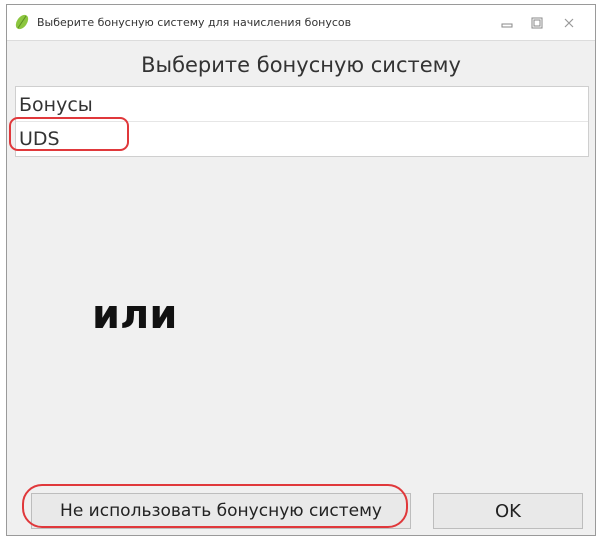 This screenshot has width=603, height=543. I want to click on bonus-system-list: Бонусы UDS, so click(302, 121).